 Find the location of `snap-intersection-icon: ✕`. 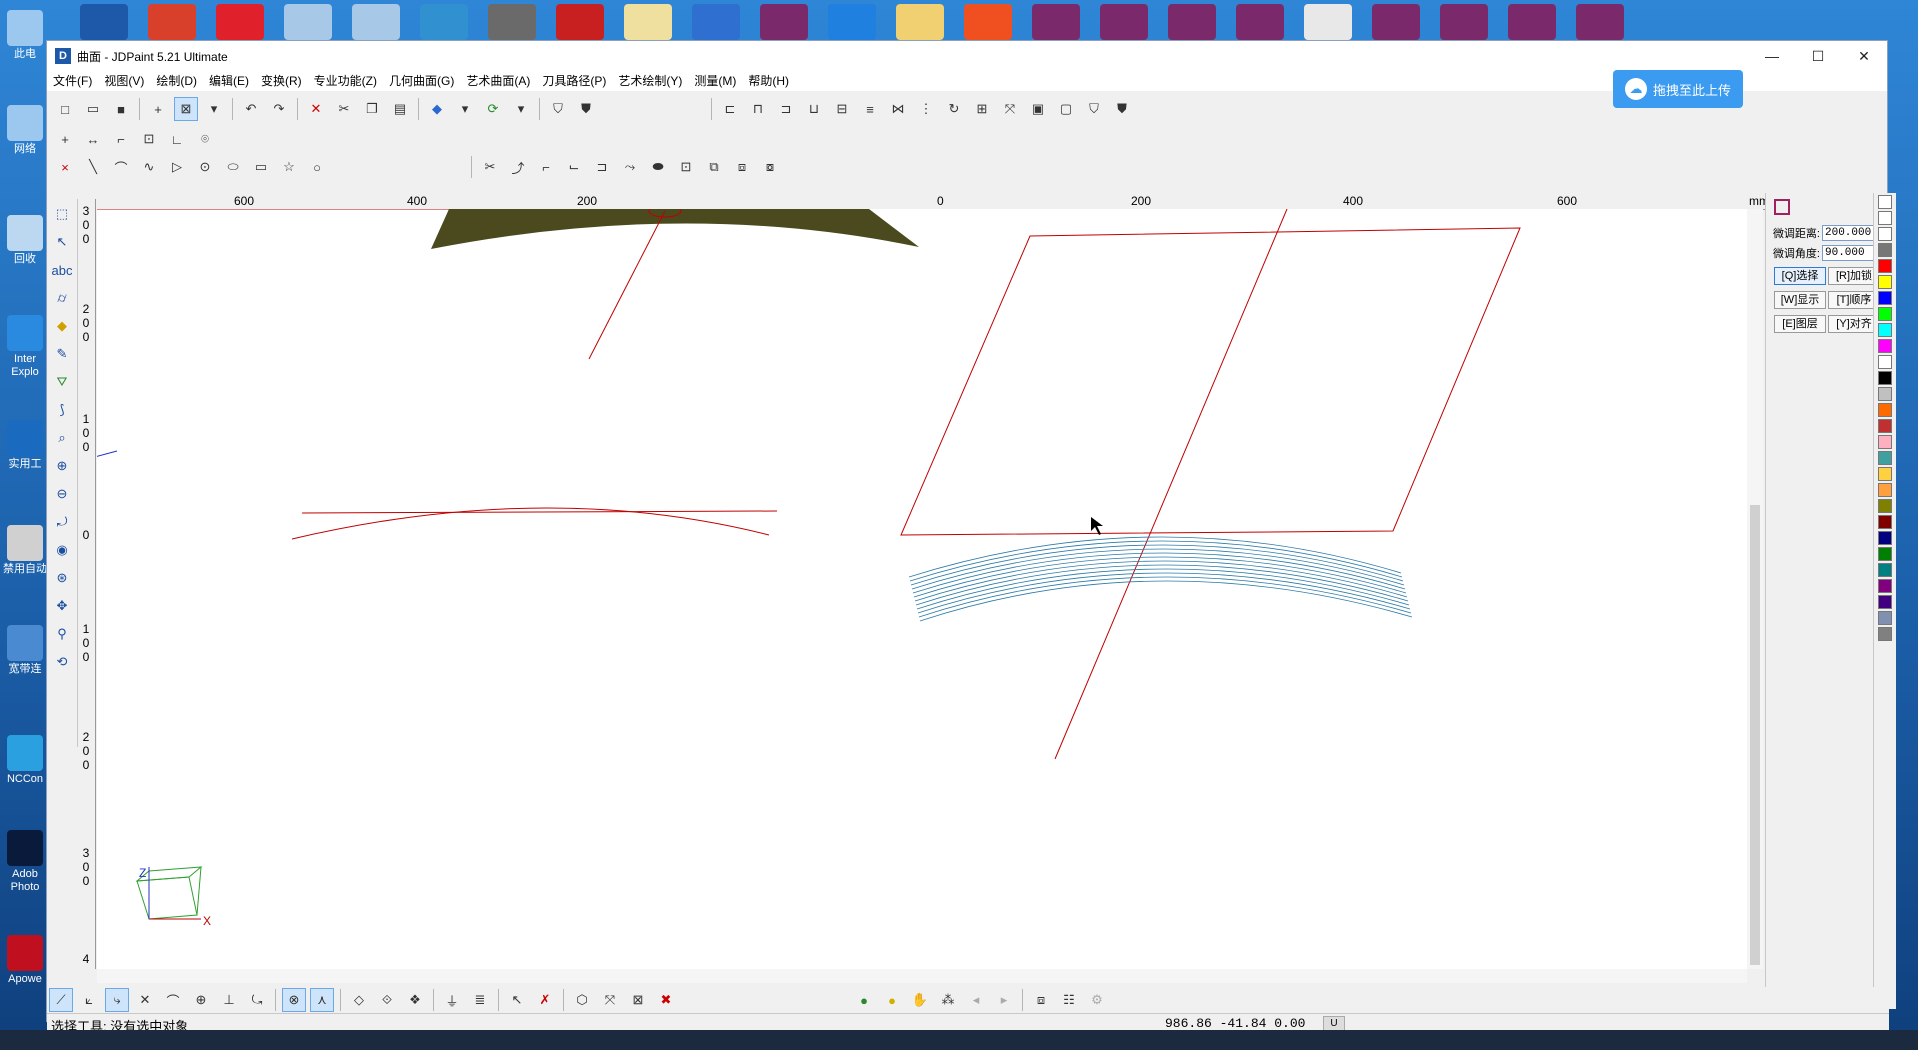

snap-intersection-icon: ✕ is located at coordinates (145, 1000).